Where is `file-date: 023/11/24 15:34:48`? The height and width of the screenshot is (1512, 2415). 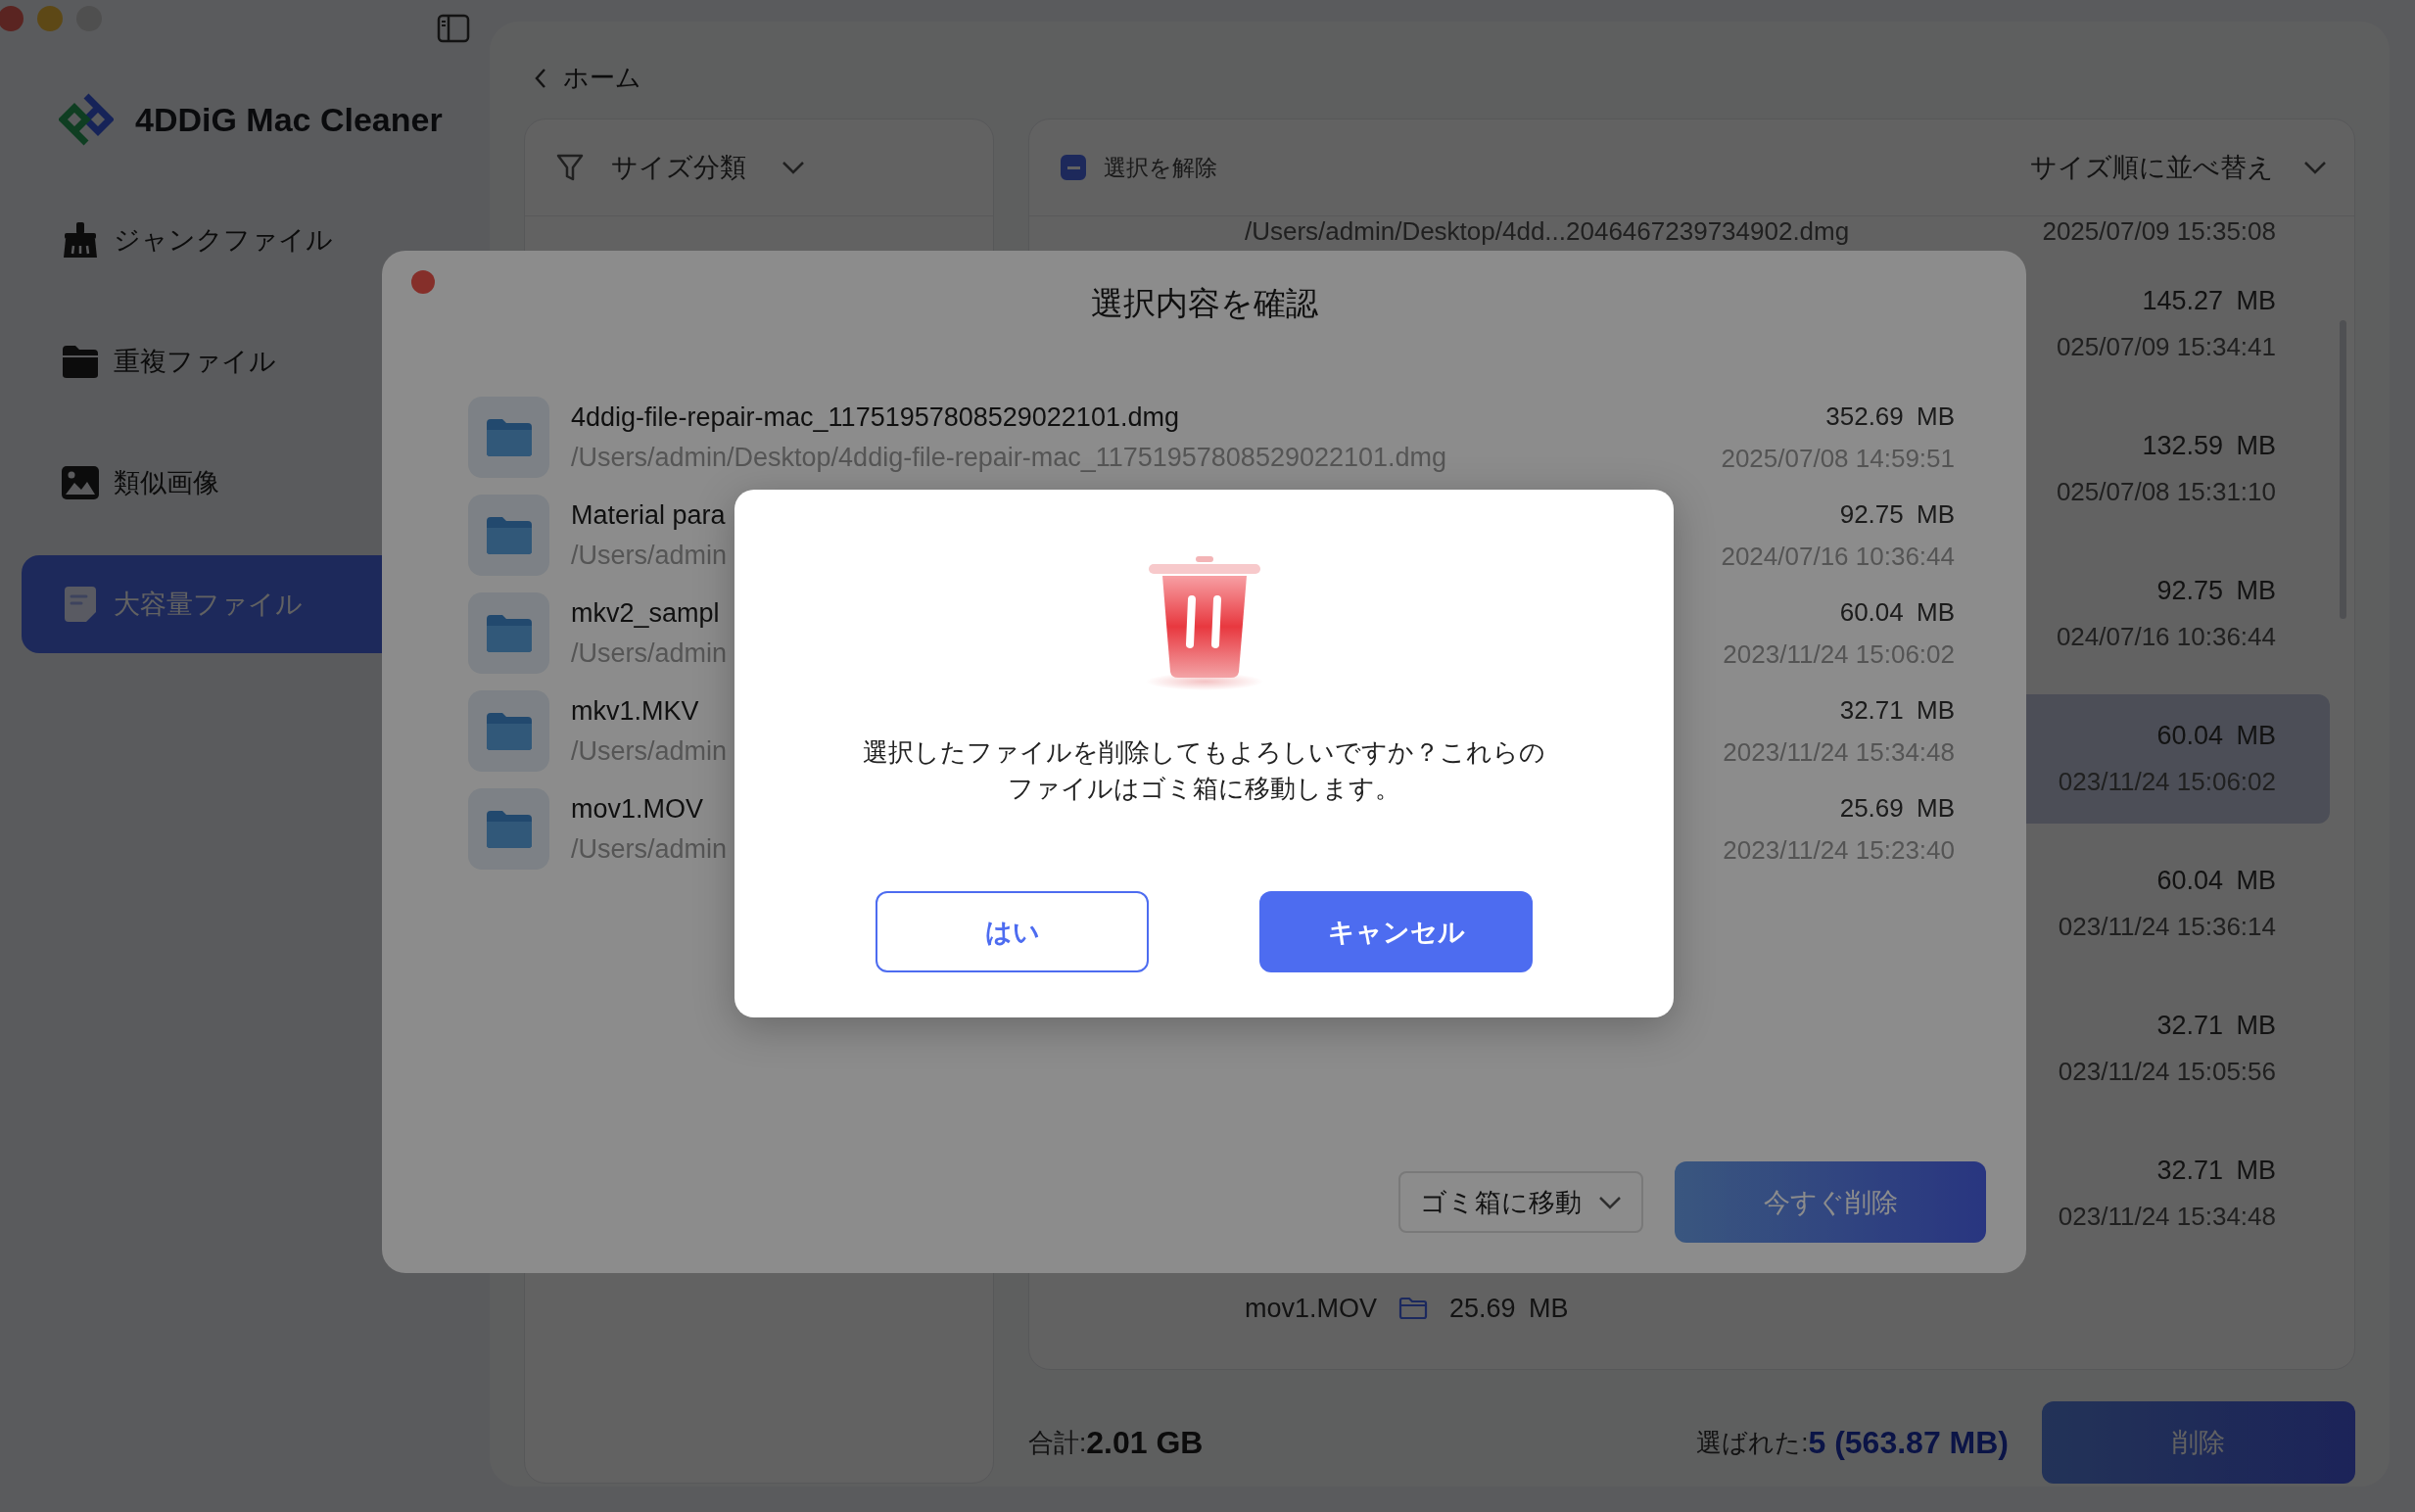 file-date: 023/11/24 15:34:48 is located at coordinates (2167, 1217).